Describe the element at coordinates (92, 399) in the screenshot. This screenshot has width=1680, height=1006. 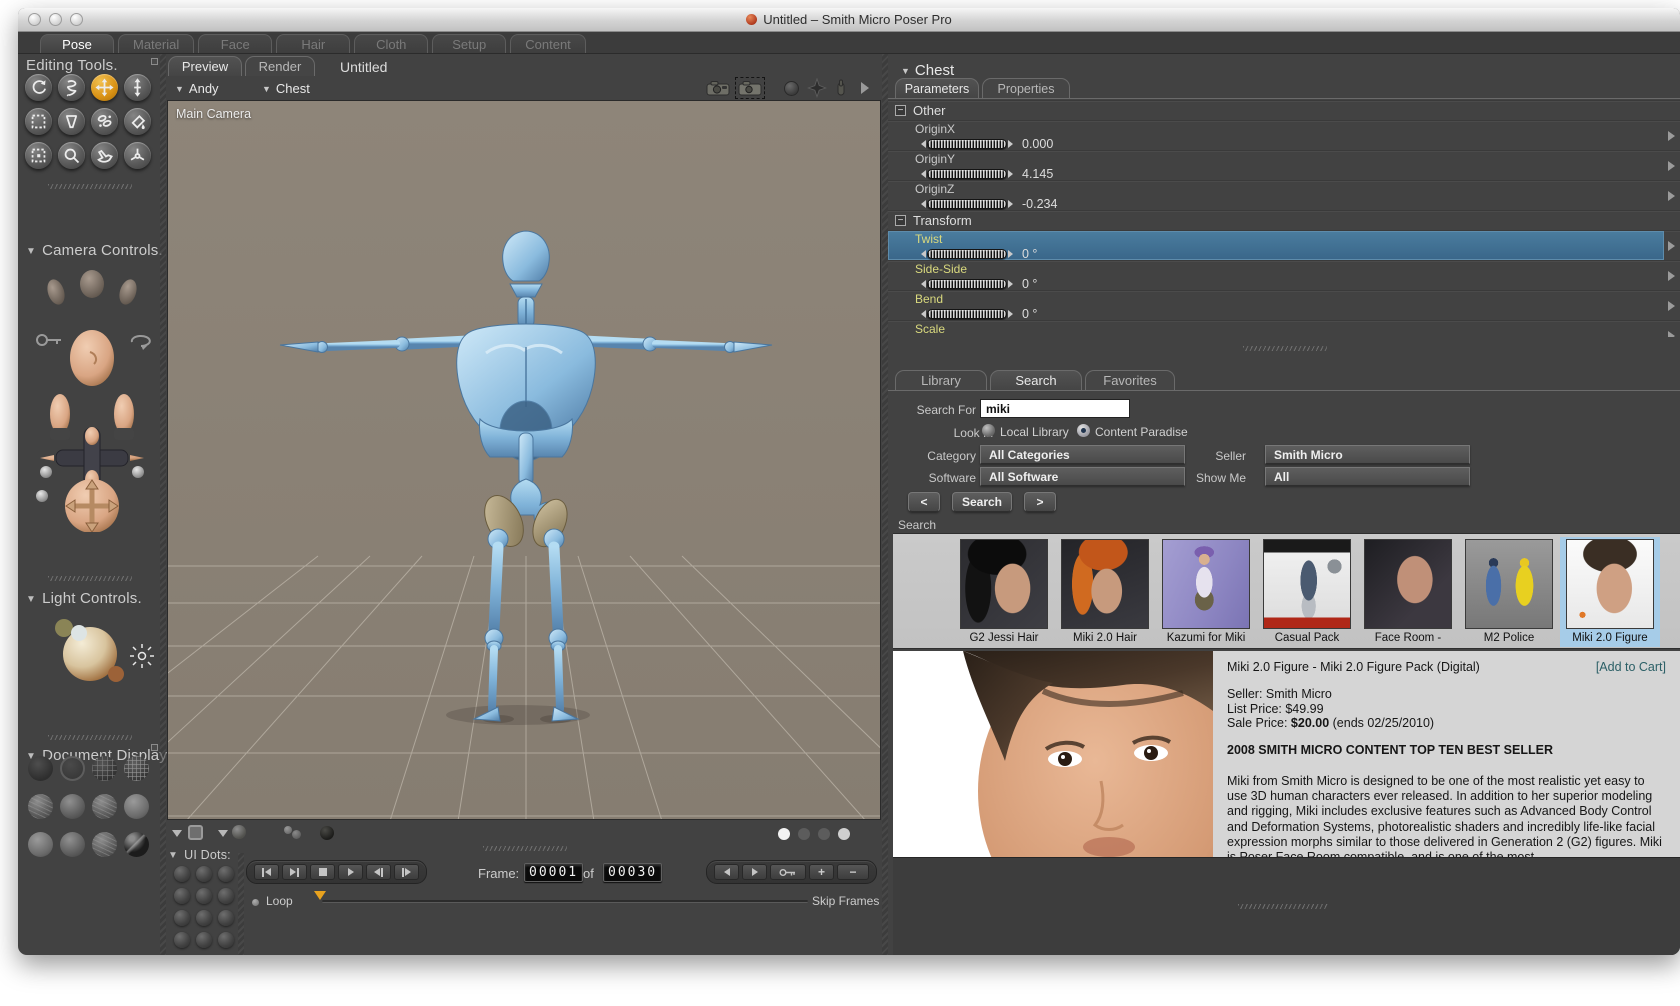
I see `camera-controls-cluster` at that location.